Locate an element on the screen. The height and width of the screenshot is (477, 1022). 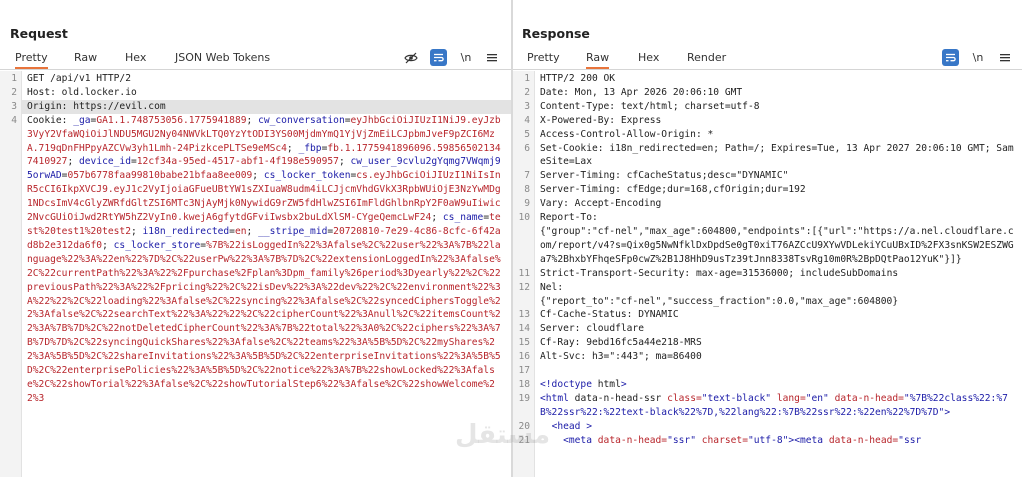
line-number: 14 is located at coordinates (524, 329).